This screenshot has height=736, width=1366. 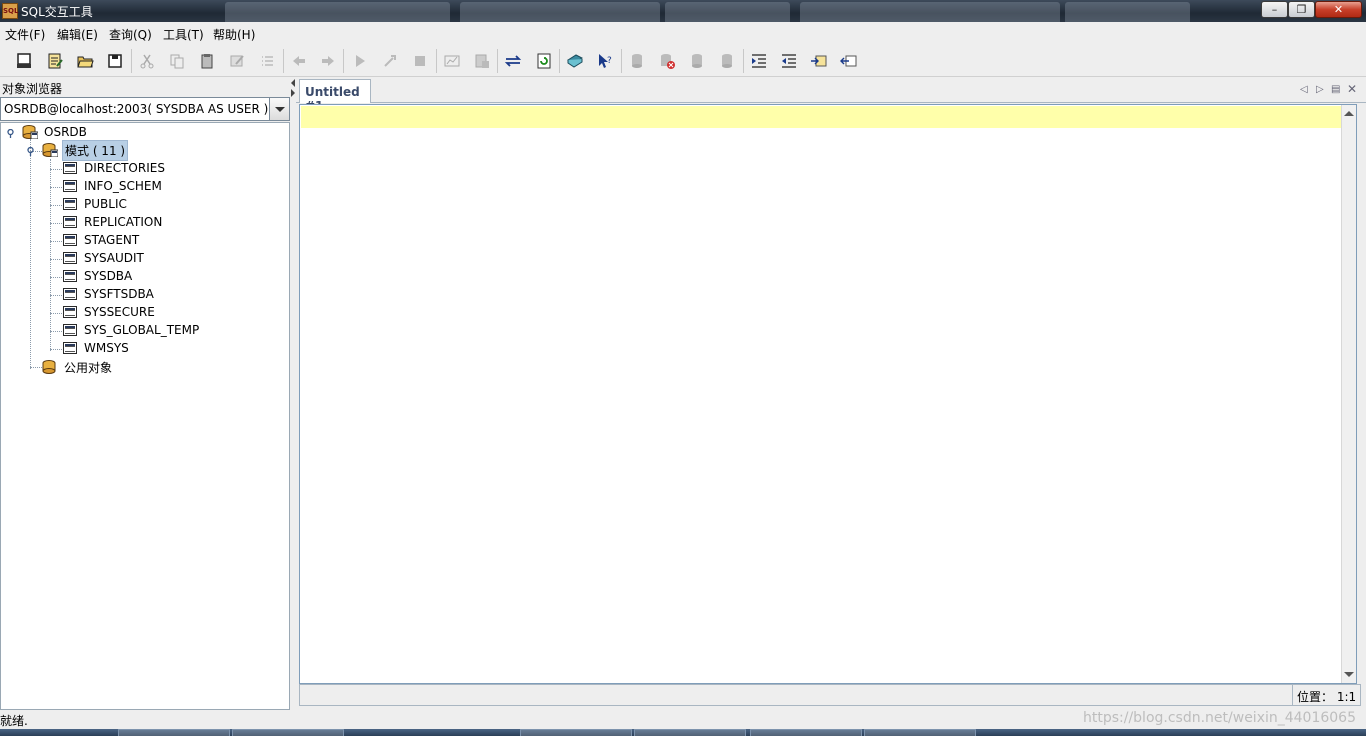 I want to click on execute-button, so click(x=360, y=61).